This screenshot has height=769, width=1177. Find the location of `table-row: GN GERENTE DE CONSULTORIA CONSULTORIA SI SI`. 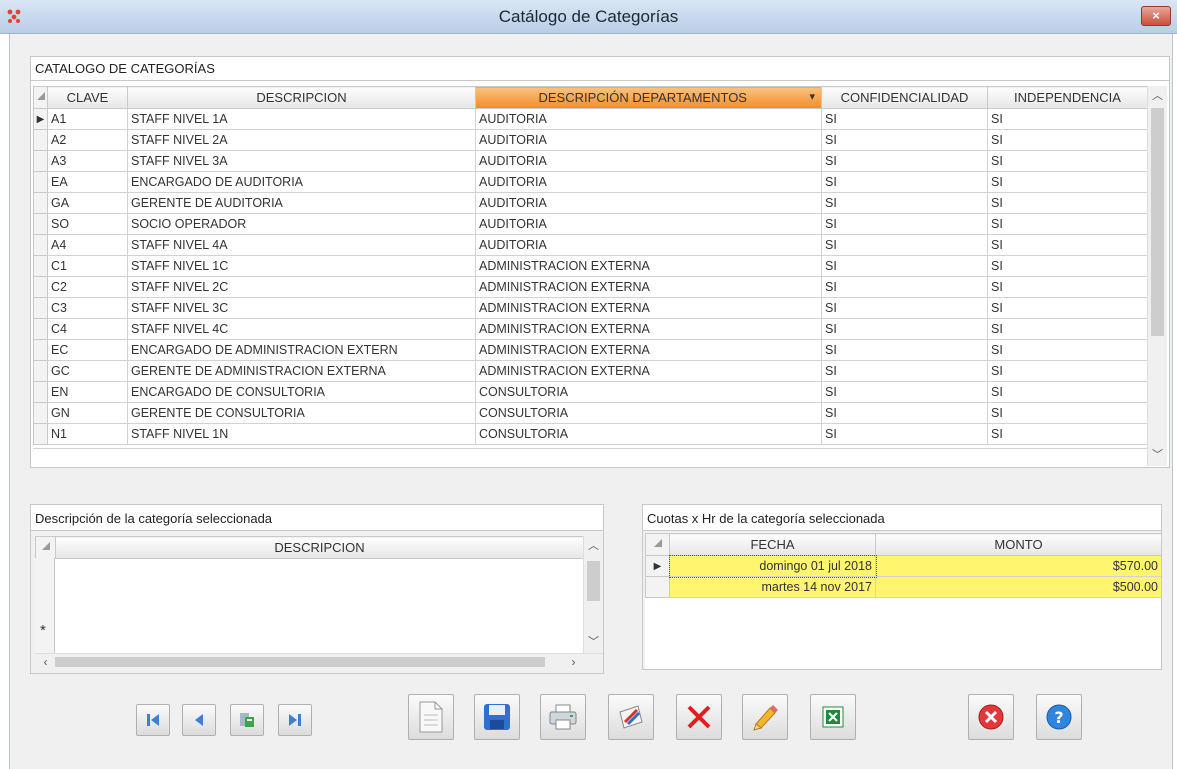

table-row: GN GERENTE DE CONSULTORIA CONSULTORIA SI SI is located at coordinates (590, 413).